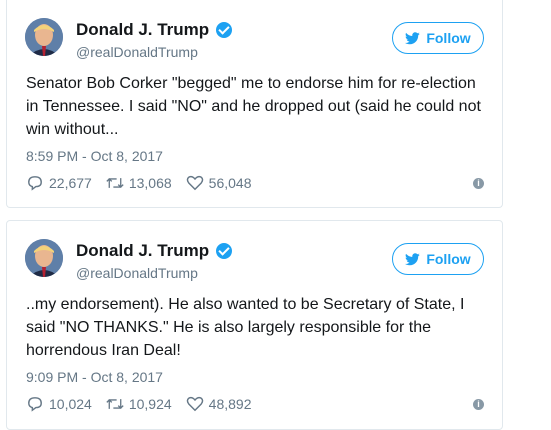 Image resolution: width=551 pixels, height=430 pixels. Describe the element at coordinates (94, 377) in the screenshot. I see `tweet-timestamp: 9:09 PM - Oct 8, 2017` at that location.